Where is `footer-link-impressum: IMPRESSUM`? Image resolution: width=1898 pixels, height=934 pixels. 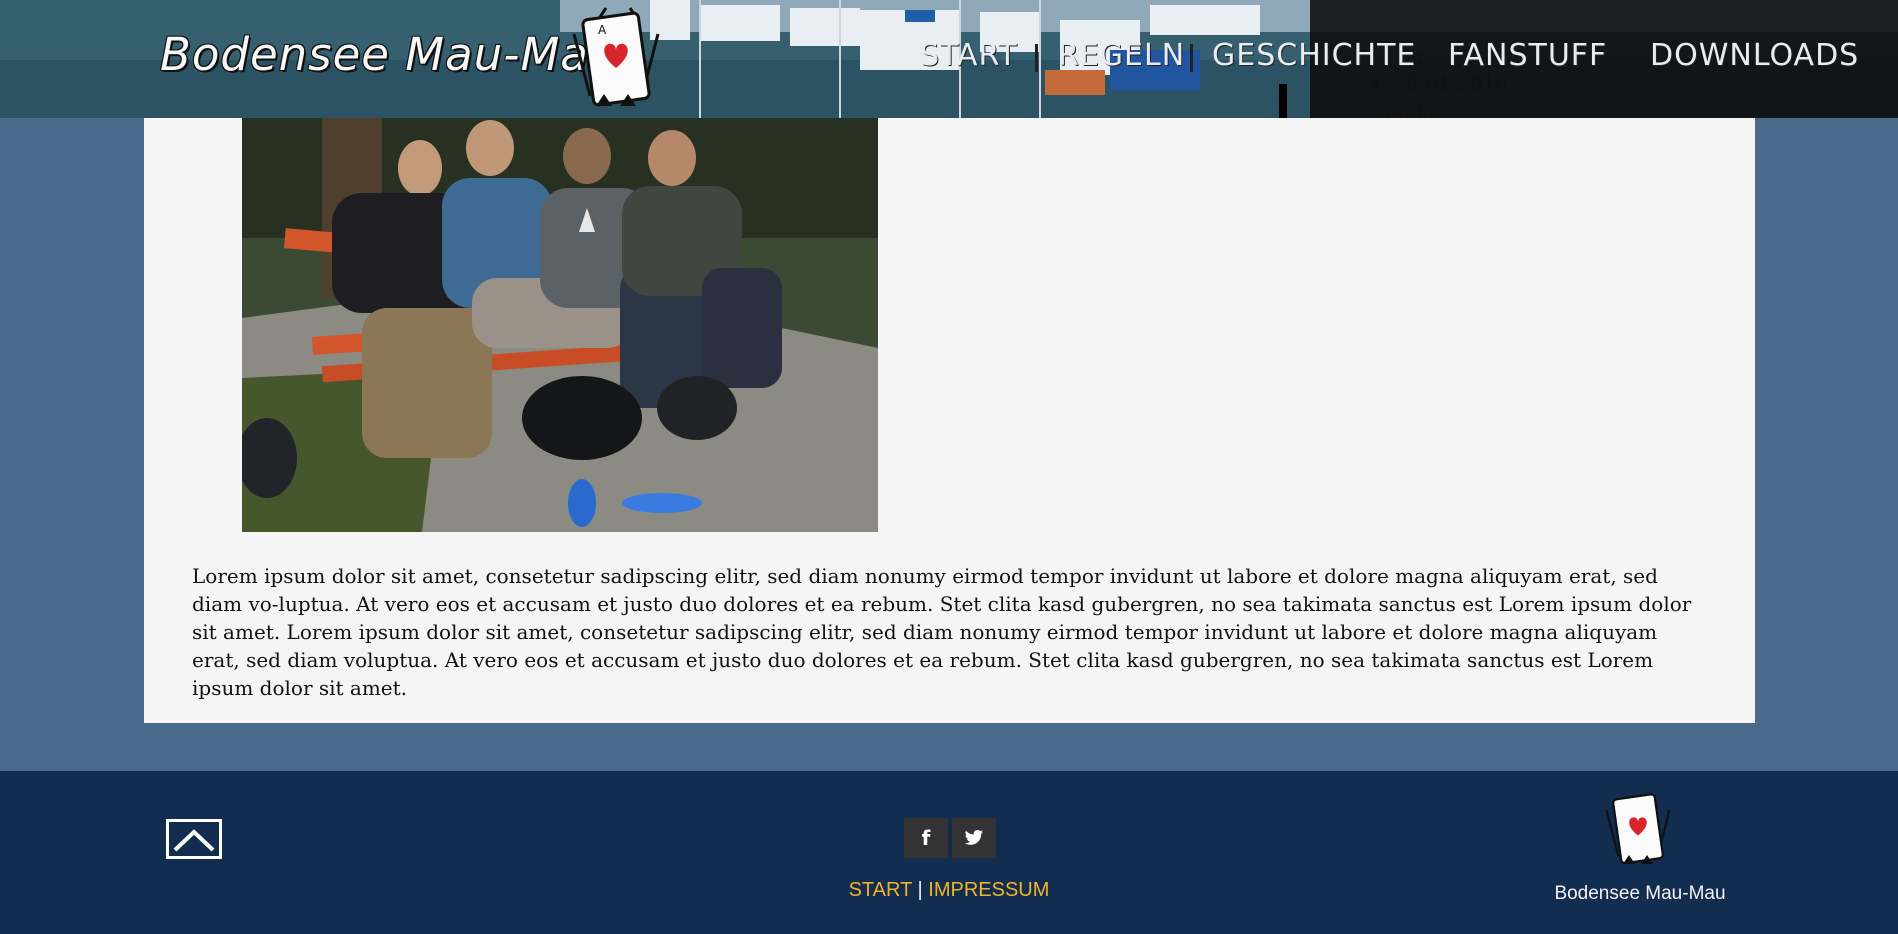
footer-link-impressum: IMPRESSUM is located at coordinates (988, 890).